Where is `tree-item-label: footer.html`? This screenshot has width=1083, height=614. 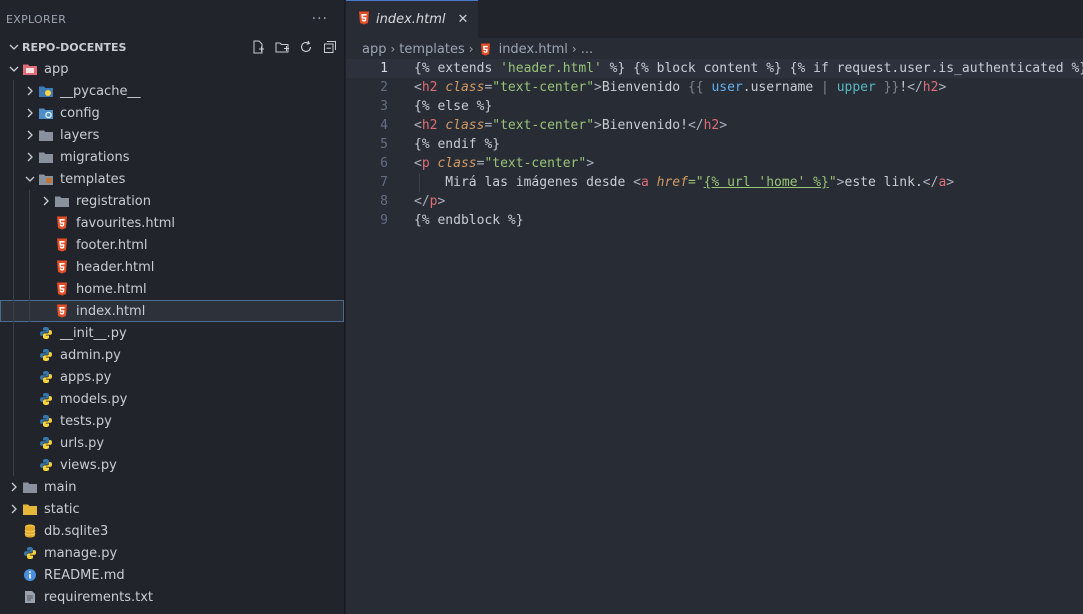 tree-item-label: footer.html is located at coordinates (112, 245).